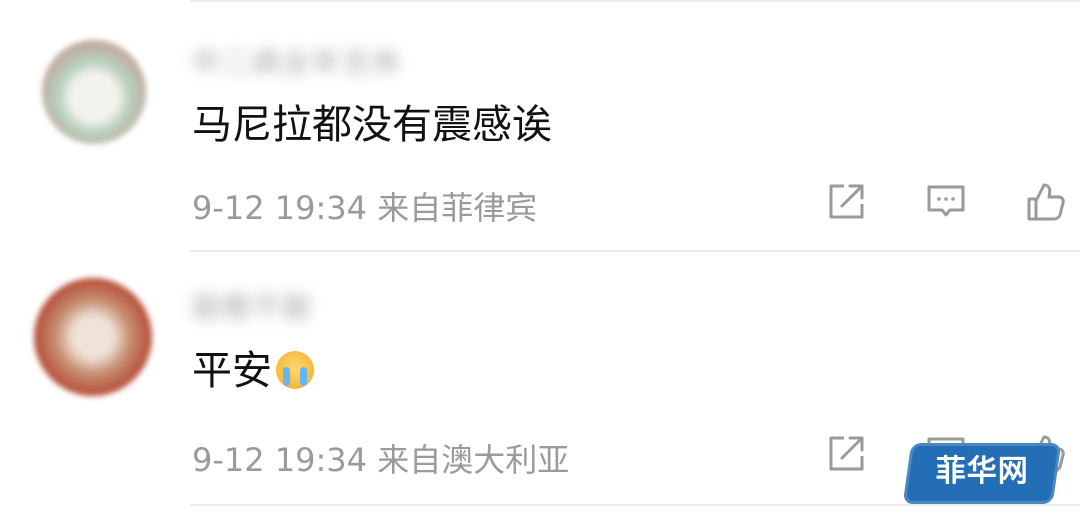  I want to click on watermark-text: 菲华网, so click(982, 471).